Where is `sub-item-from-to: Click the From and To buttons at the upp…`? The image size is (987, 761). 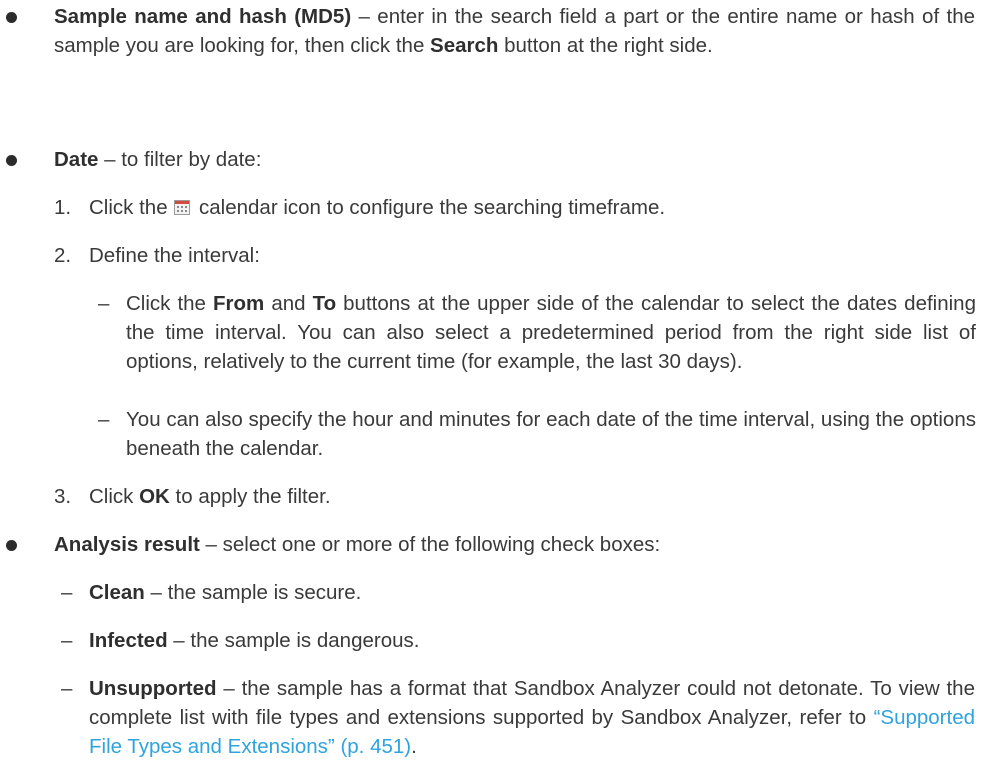 sub-item-from-to: Click the From and To buttons at the upp… is located at coordinates (551, 332).